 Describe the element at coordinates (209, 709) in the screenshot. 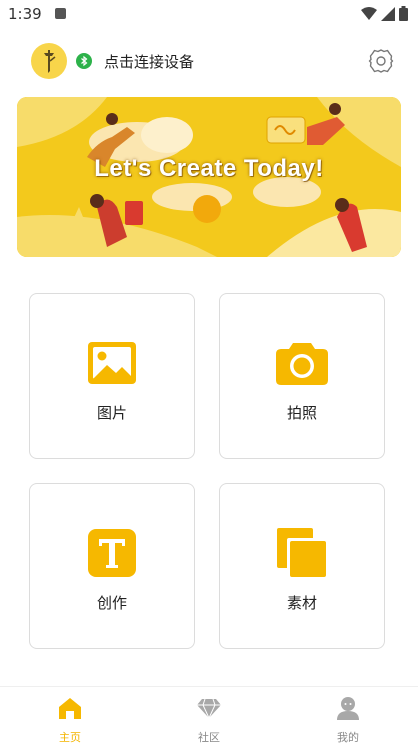

I see `diamond-icon` at that location.